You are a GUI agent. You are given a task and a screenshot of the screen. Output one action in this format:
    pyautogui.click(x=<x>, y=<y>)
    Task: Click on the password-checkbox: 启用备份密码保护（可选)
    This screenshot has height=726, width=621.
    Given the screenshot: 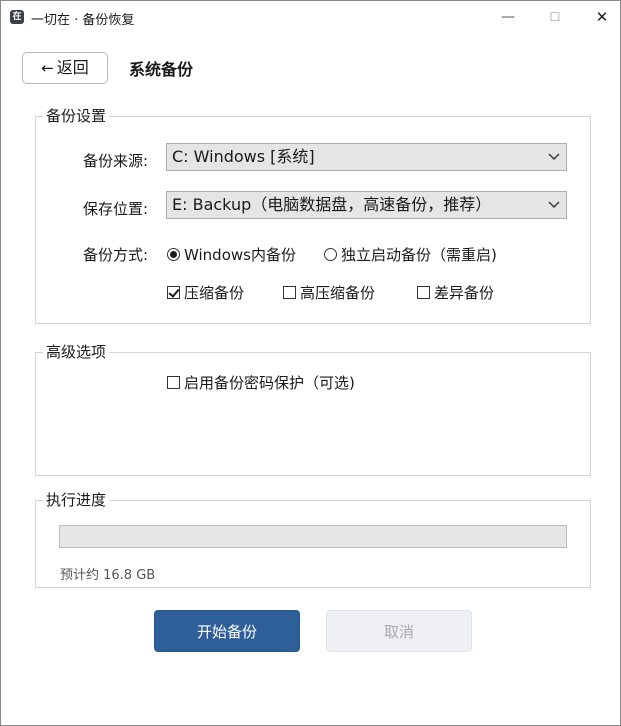 What is the action you would take?
    pyautogui.click(x=261, y=382)
    